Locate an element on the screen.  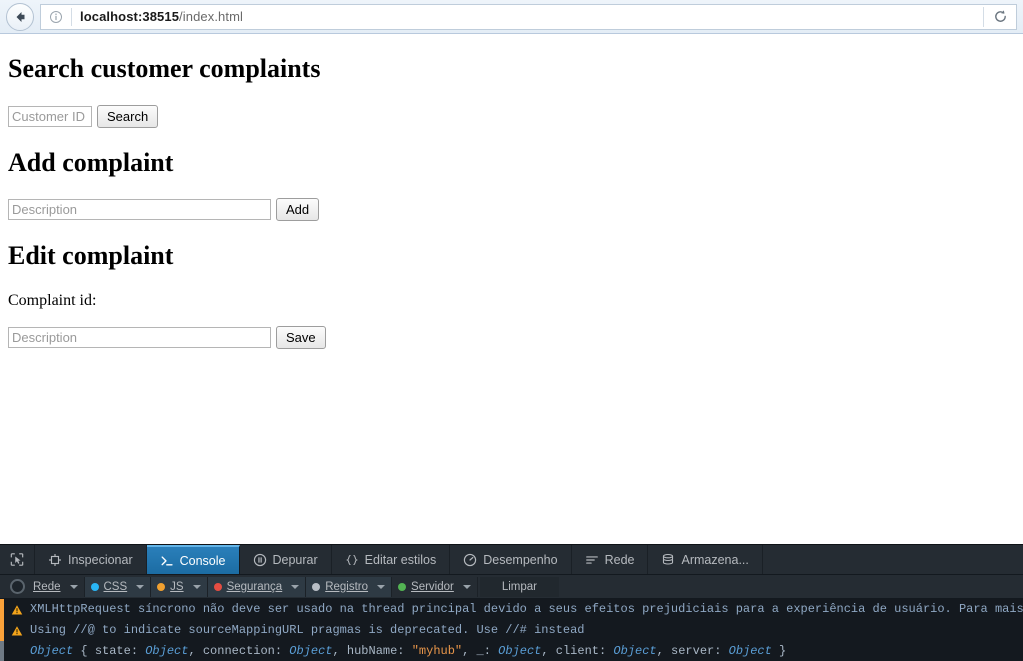
add-description-input is located at coordinates (139, 210).